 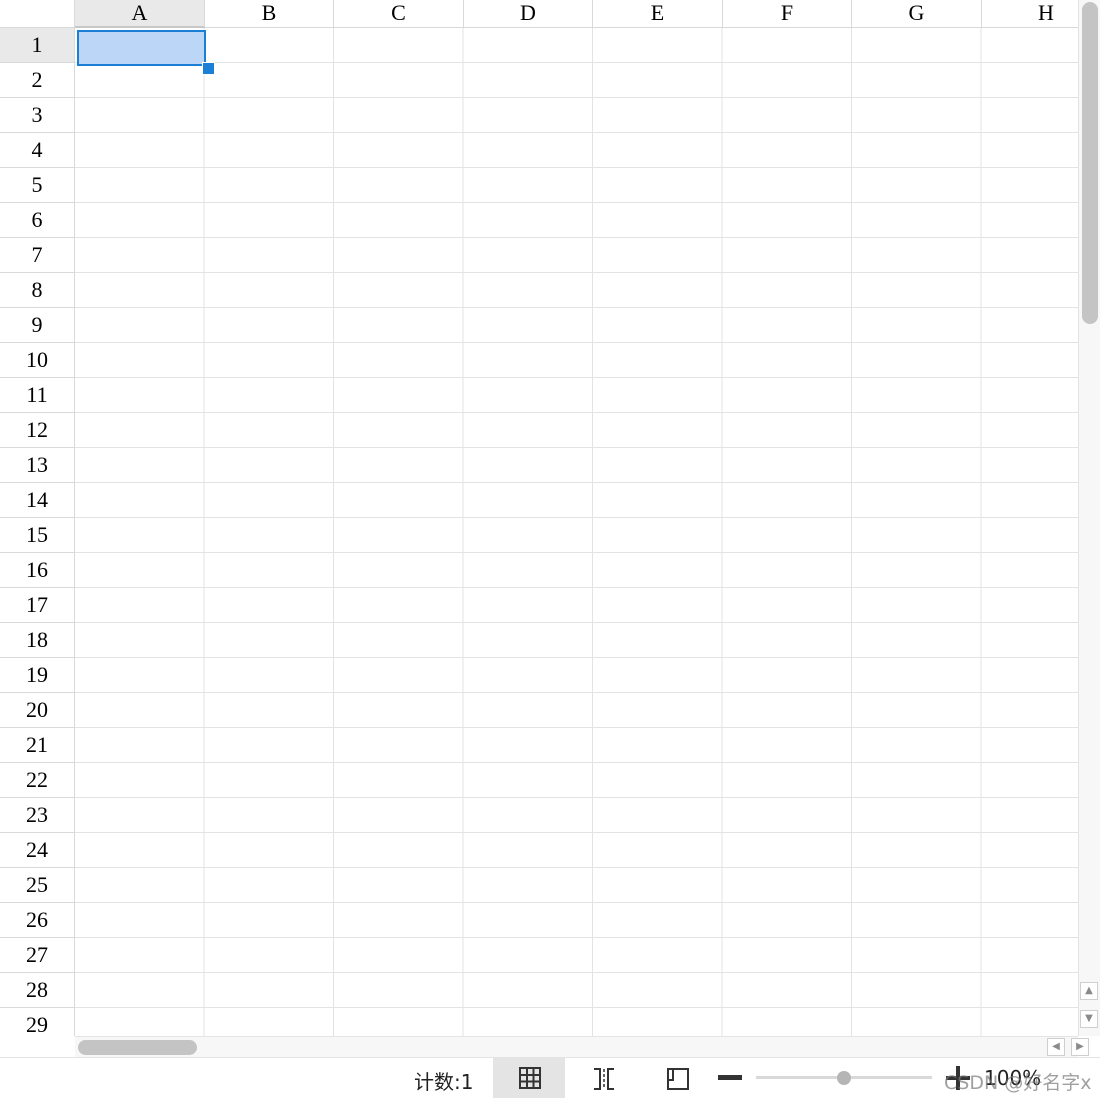 I want to click on vertical-scrollbar: ▲ ▼, so click(x=1089, y=518).